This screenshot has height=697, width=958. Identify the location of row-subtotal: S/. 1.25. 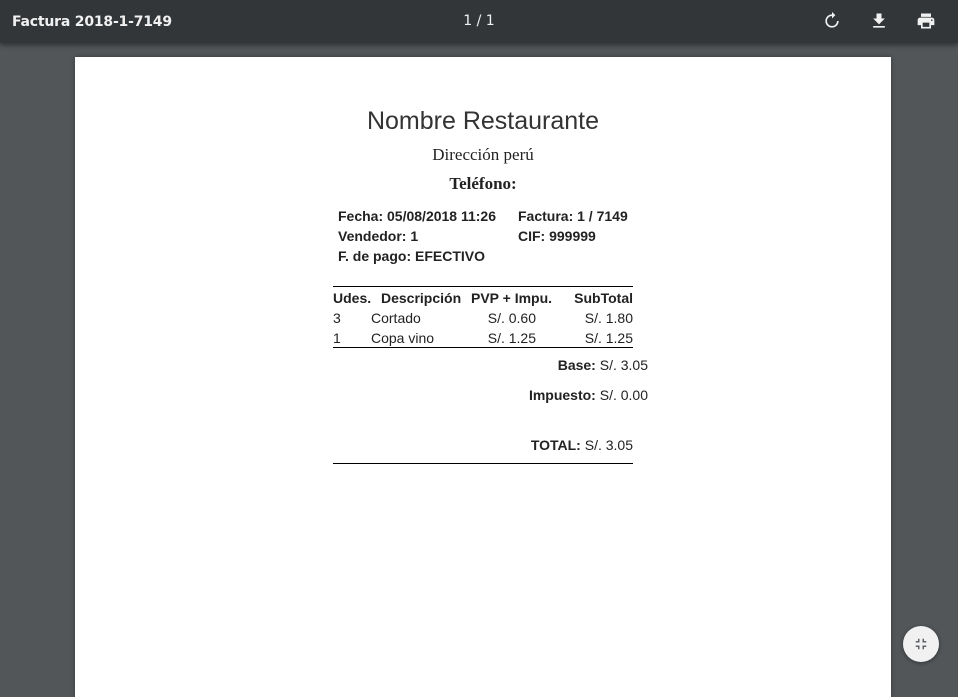
(608, 338).